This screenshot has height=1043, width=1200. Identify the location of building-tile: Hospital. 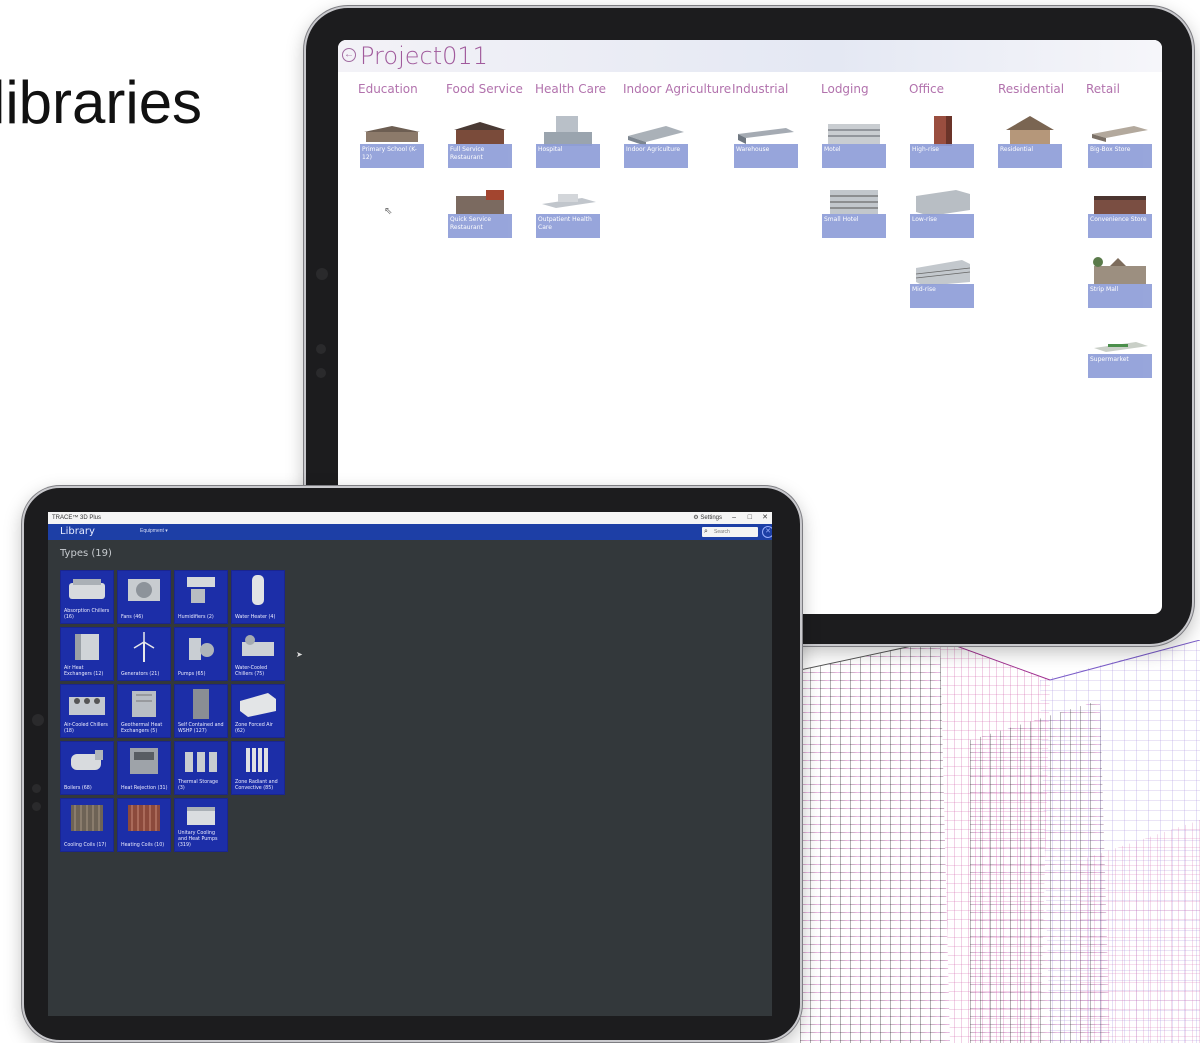
(568, 142).